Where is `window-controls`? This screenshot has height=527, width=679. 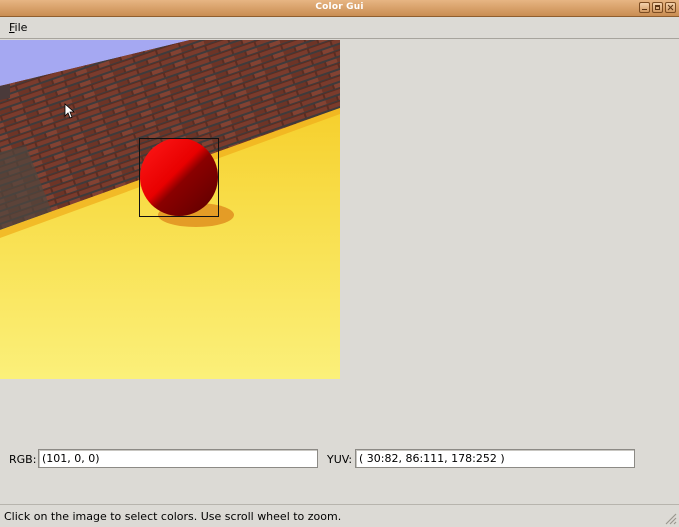
window-controls is located at coordinates (657, 7).